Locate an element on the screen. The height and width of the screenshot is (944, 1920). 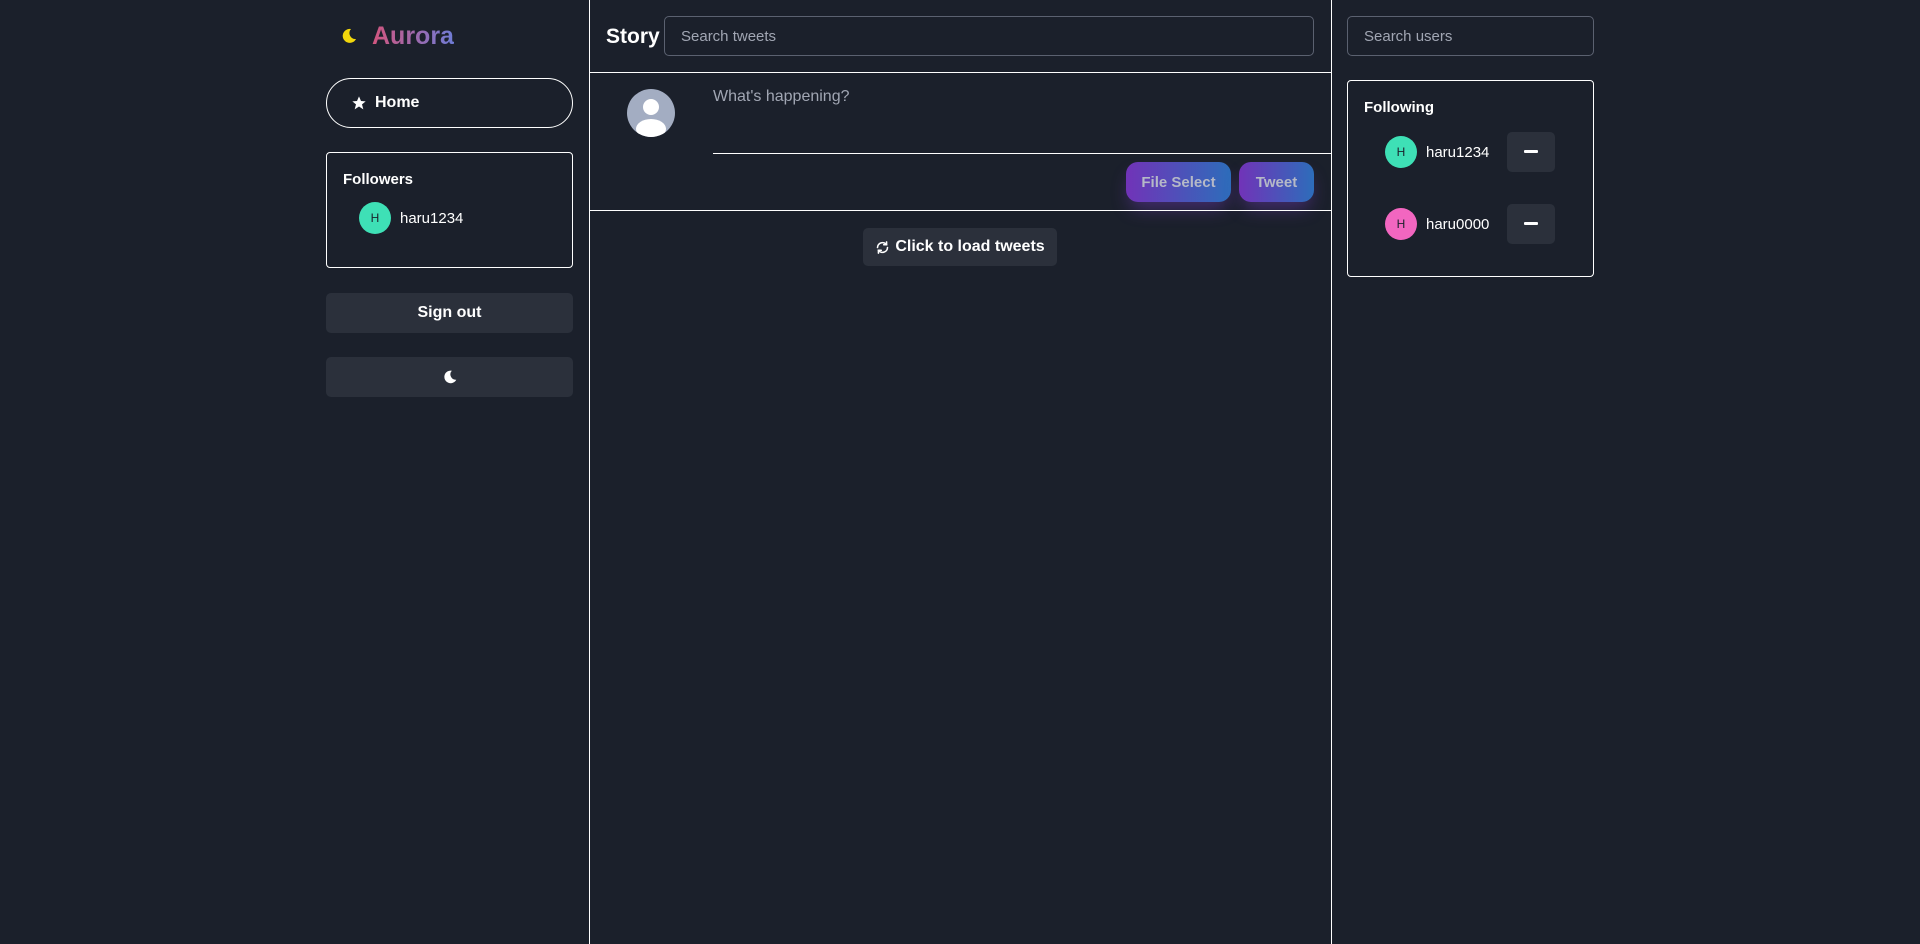
following-item: H haru1234 is located at coordinates (1437, 152).